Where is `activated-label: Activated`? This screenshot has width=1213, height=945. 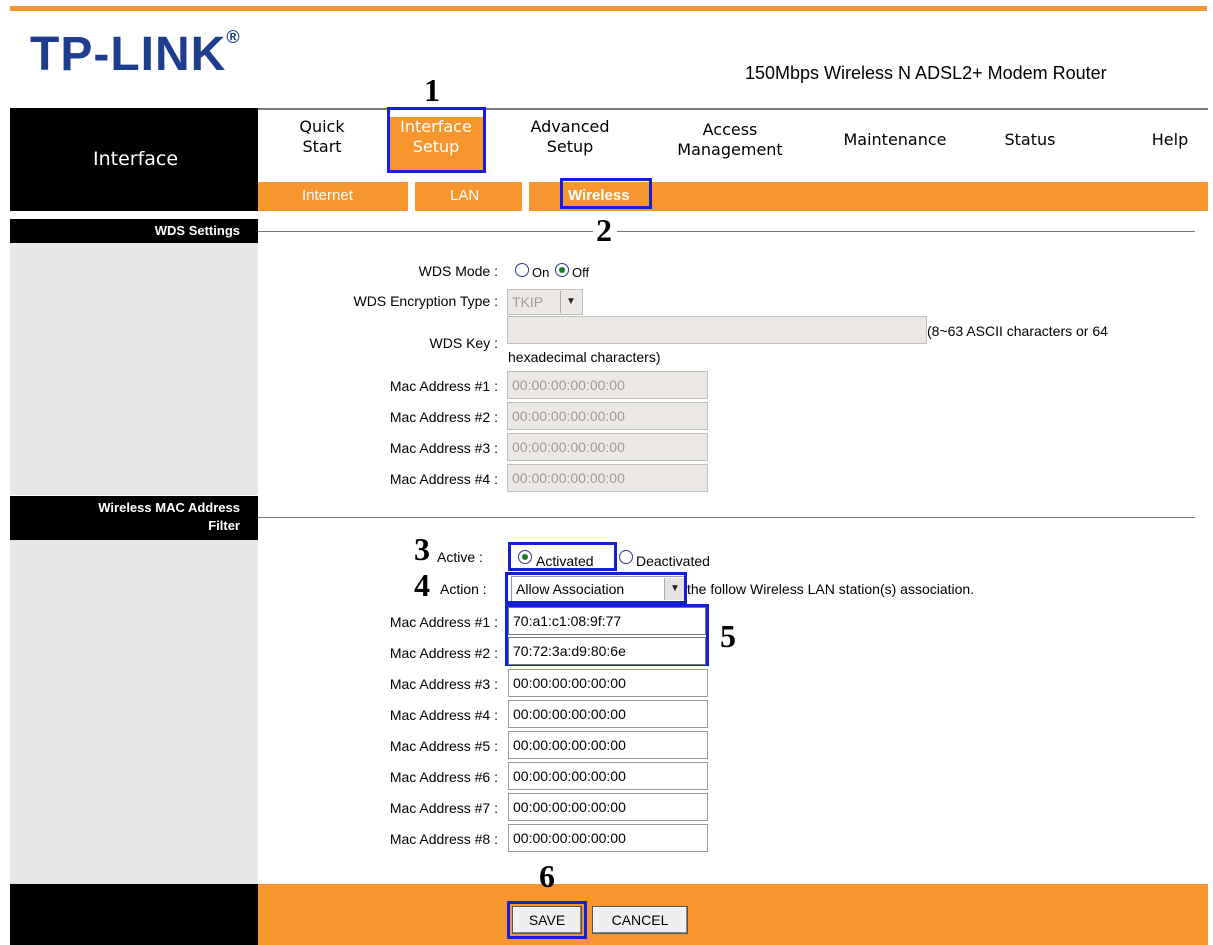 activated-label: Activated is located at coordinates (565, 561).